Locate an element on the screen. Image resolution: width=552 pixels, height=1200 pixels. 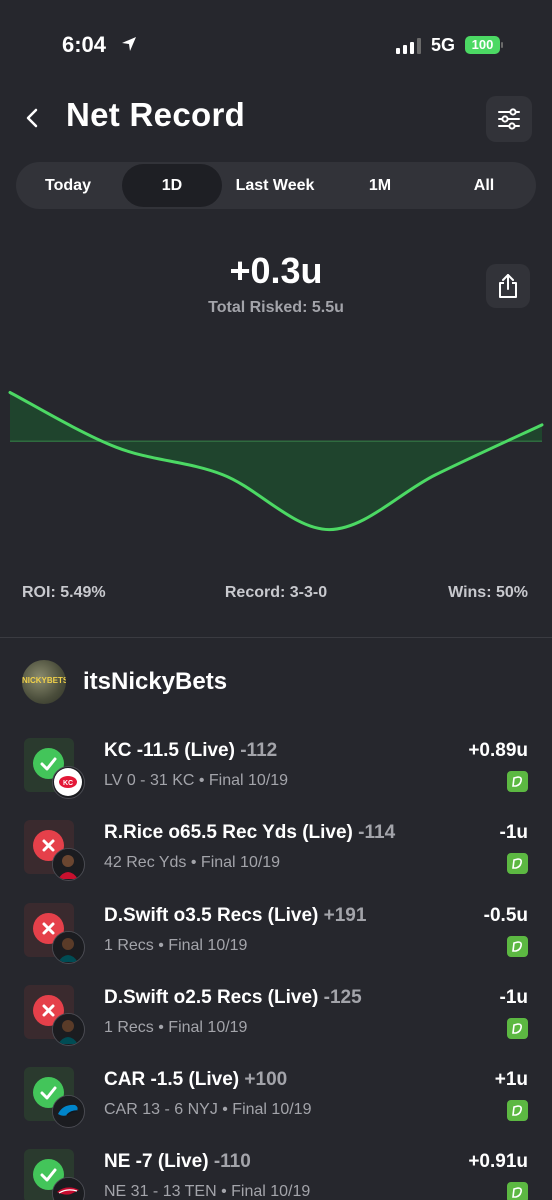
back-chevron-icon is located at coordinates (32, 118).